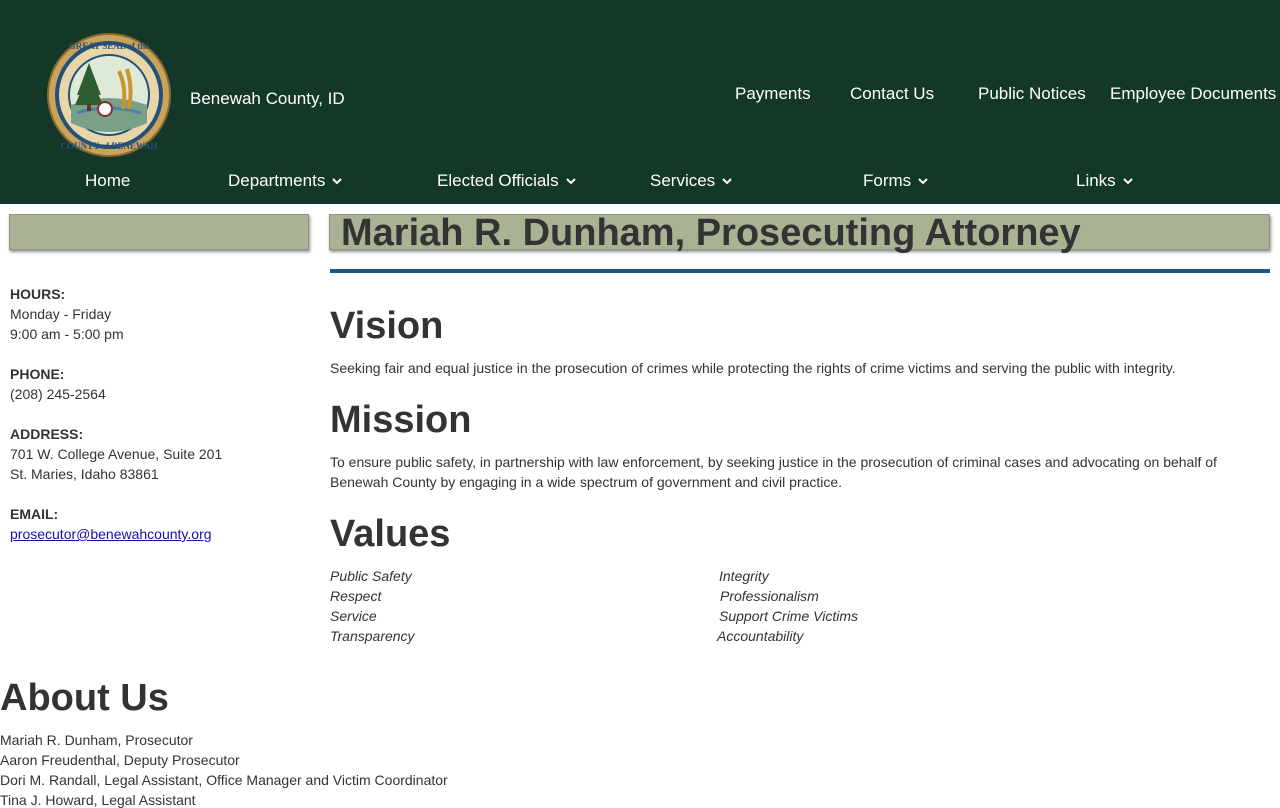 This screenshot has height=808, width=1280. I want to click on value-item: Professionalism, so click(769, 596).